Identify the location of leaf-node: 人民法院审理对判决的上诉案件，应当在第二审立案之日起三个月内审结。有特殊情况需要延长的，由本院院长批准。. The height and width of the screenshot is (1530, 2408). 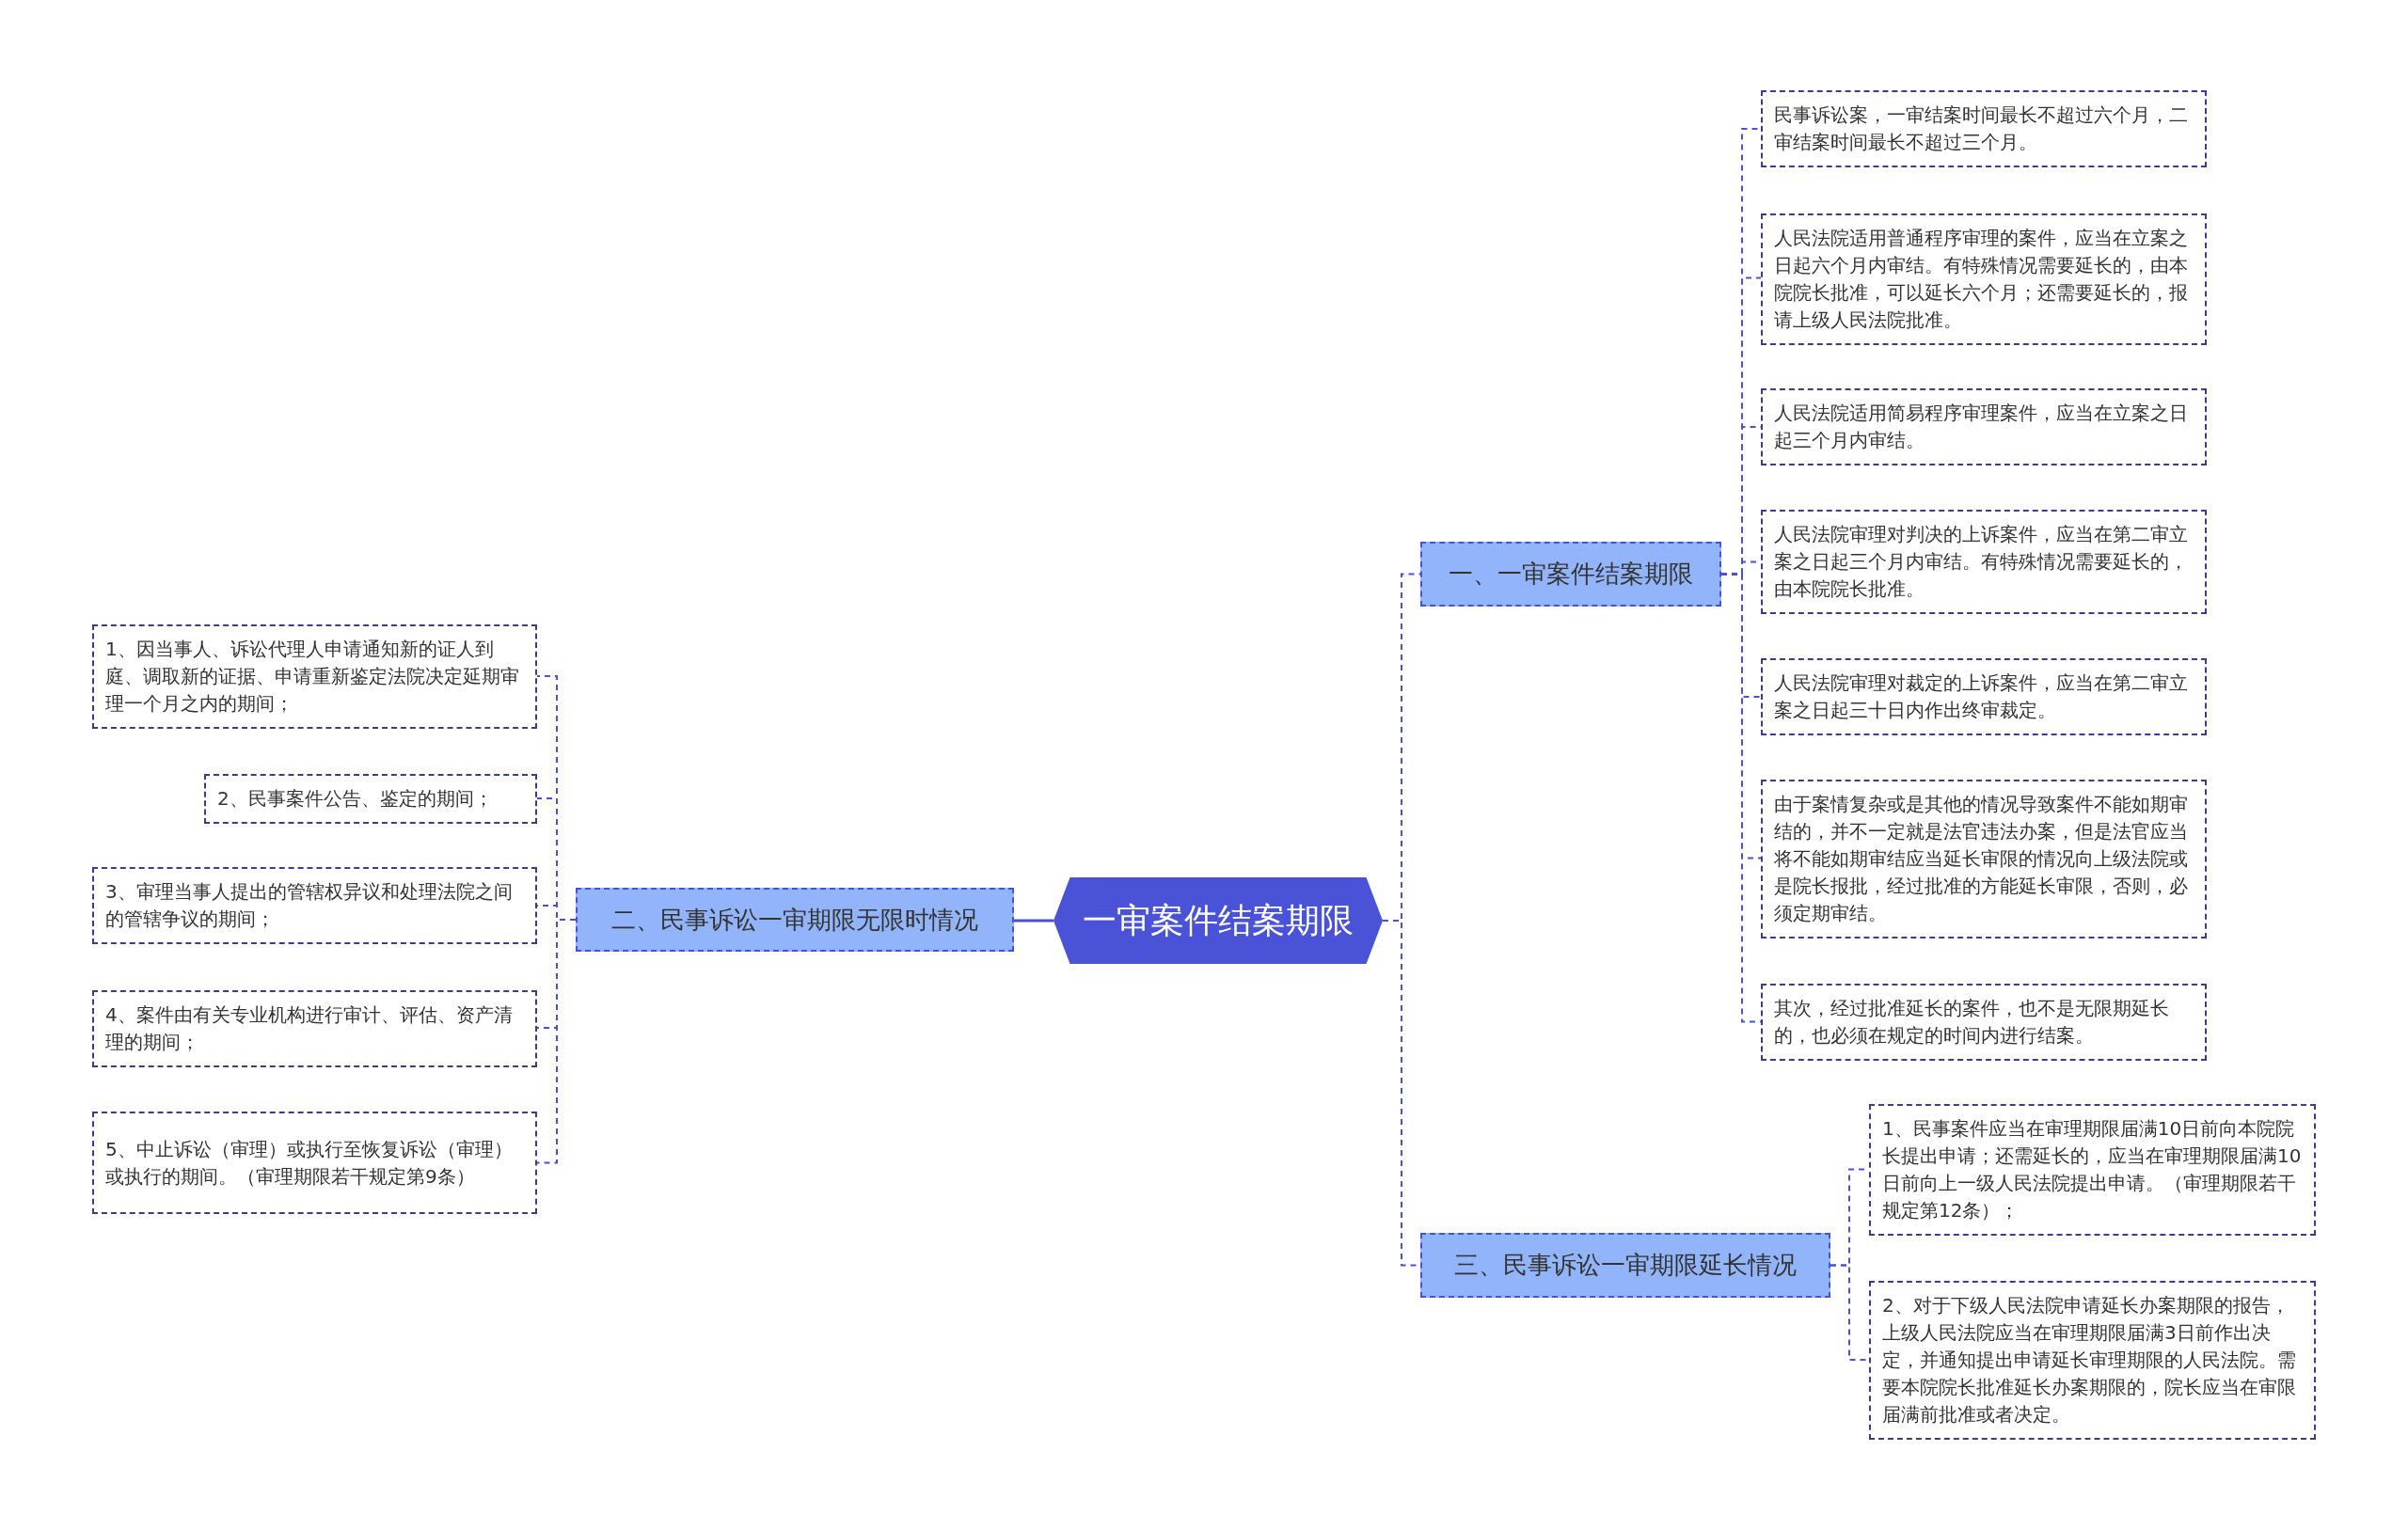
(1984, 562).